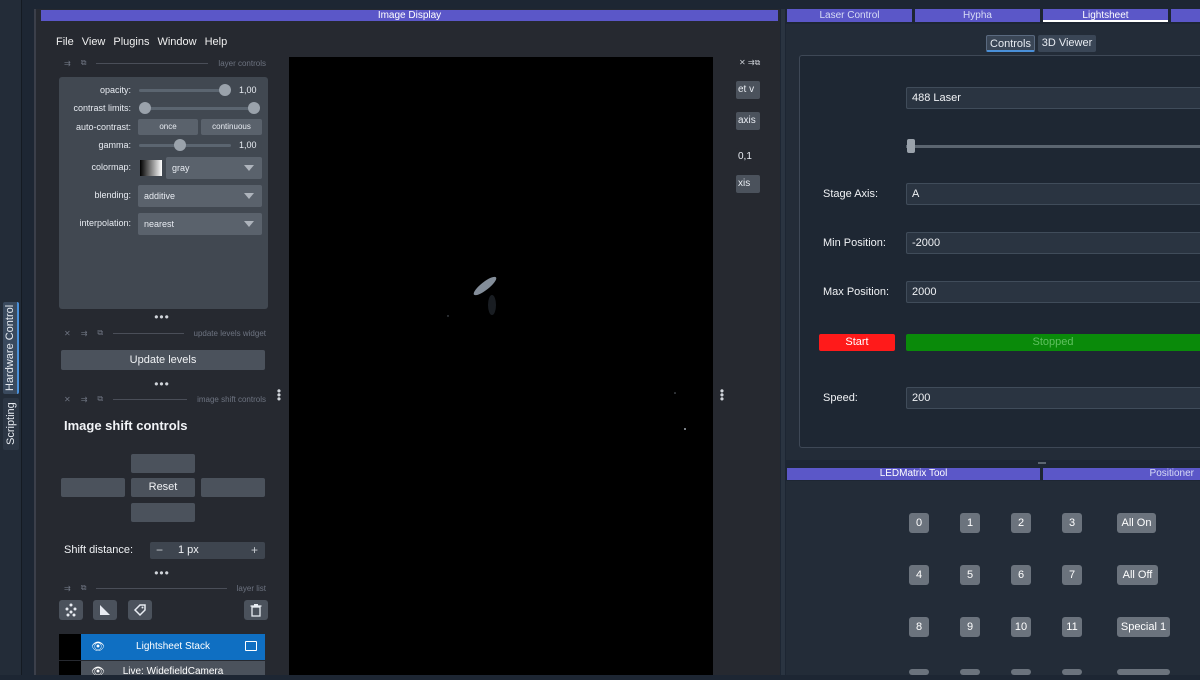 This screenshot has height=680, width=1200. Describe the element at coordinates (199, 108) in the screenshot. I see `contrast-limits-slider` at that location.